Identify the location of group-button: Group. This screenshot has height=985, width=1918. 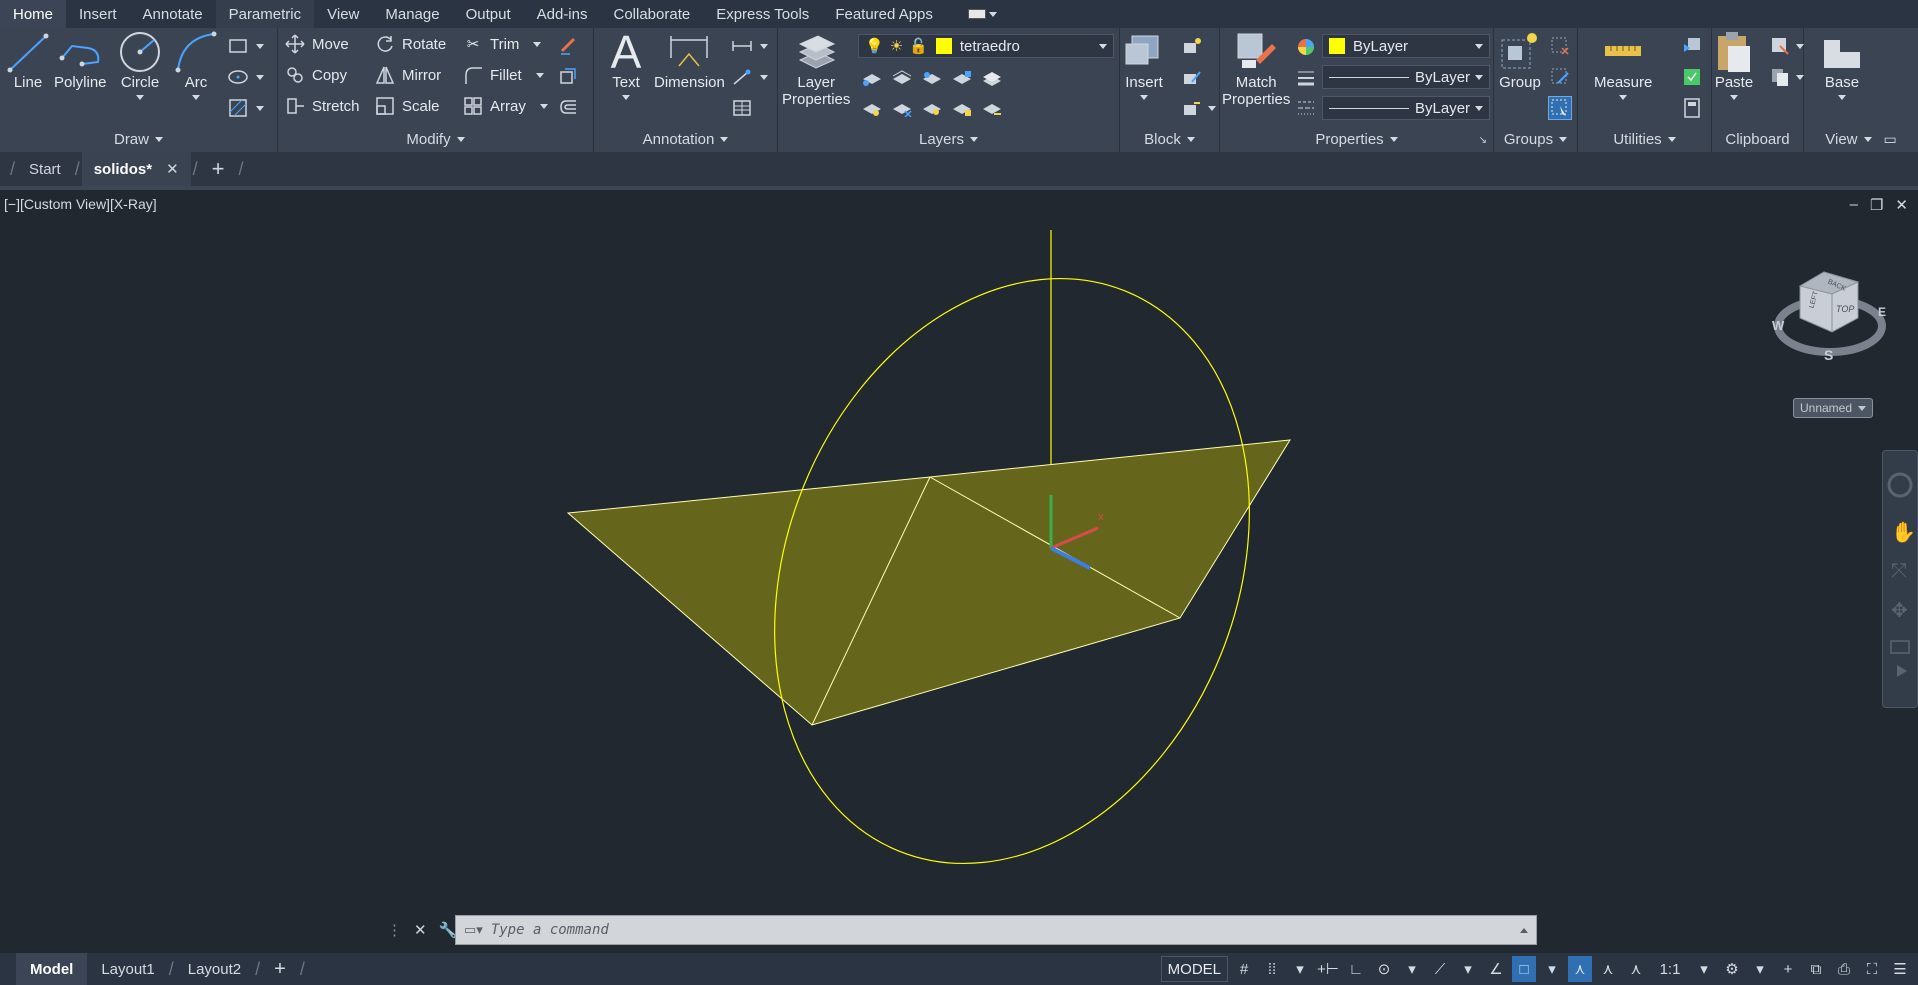
(1520, 60).